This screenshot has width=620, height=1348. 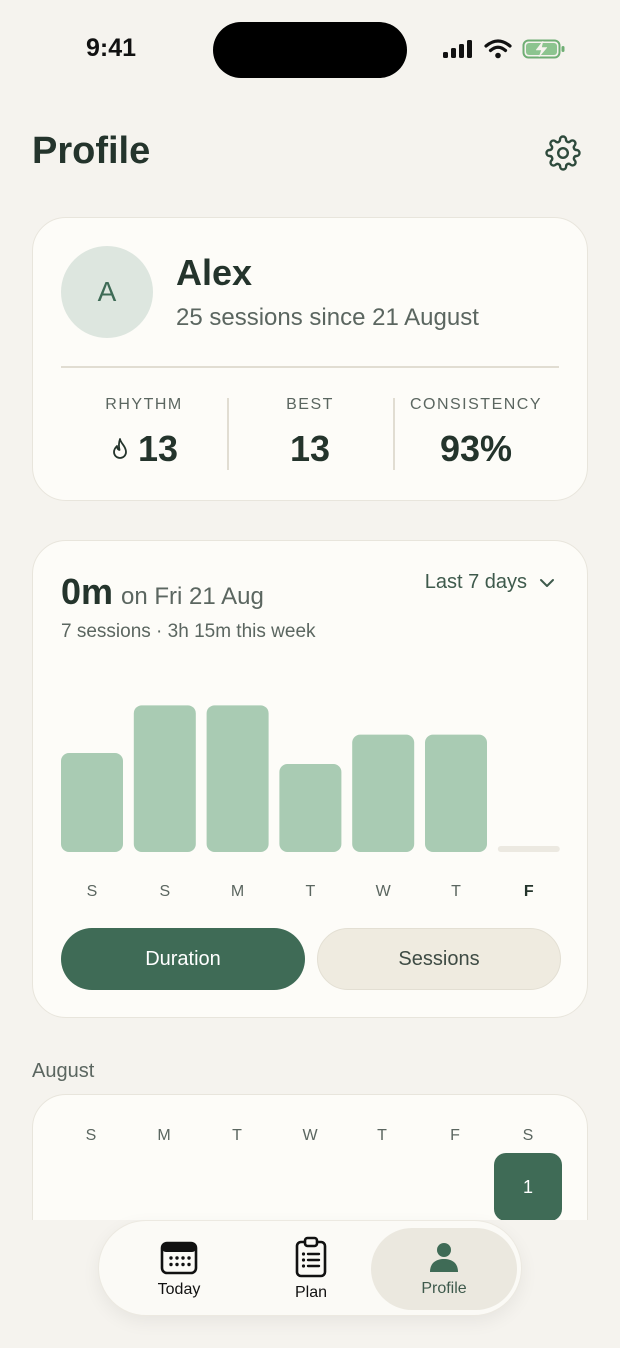 What do you see at coordinates (327, 317) in the screenshot?
I see `user-subtitle: 25 sessions since 21 August` at bounding box center [327, 317].